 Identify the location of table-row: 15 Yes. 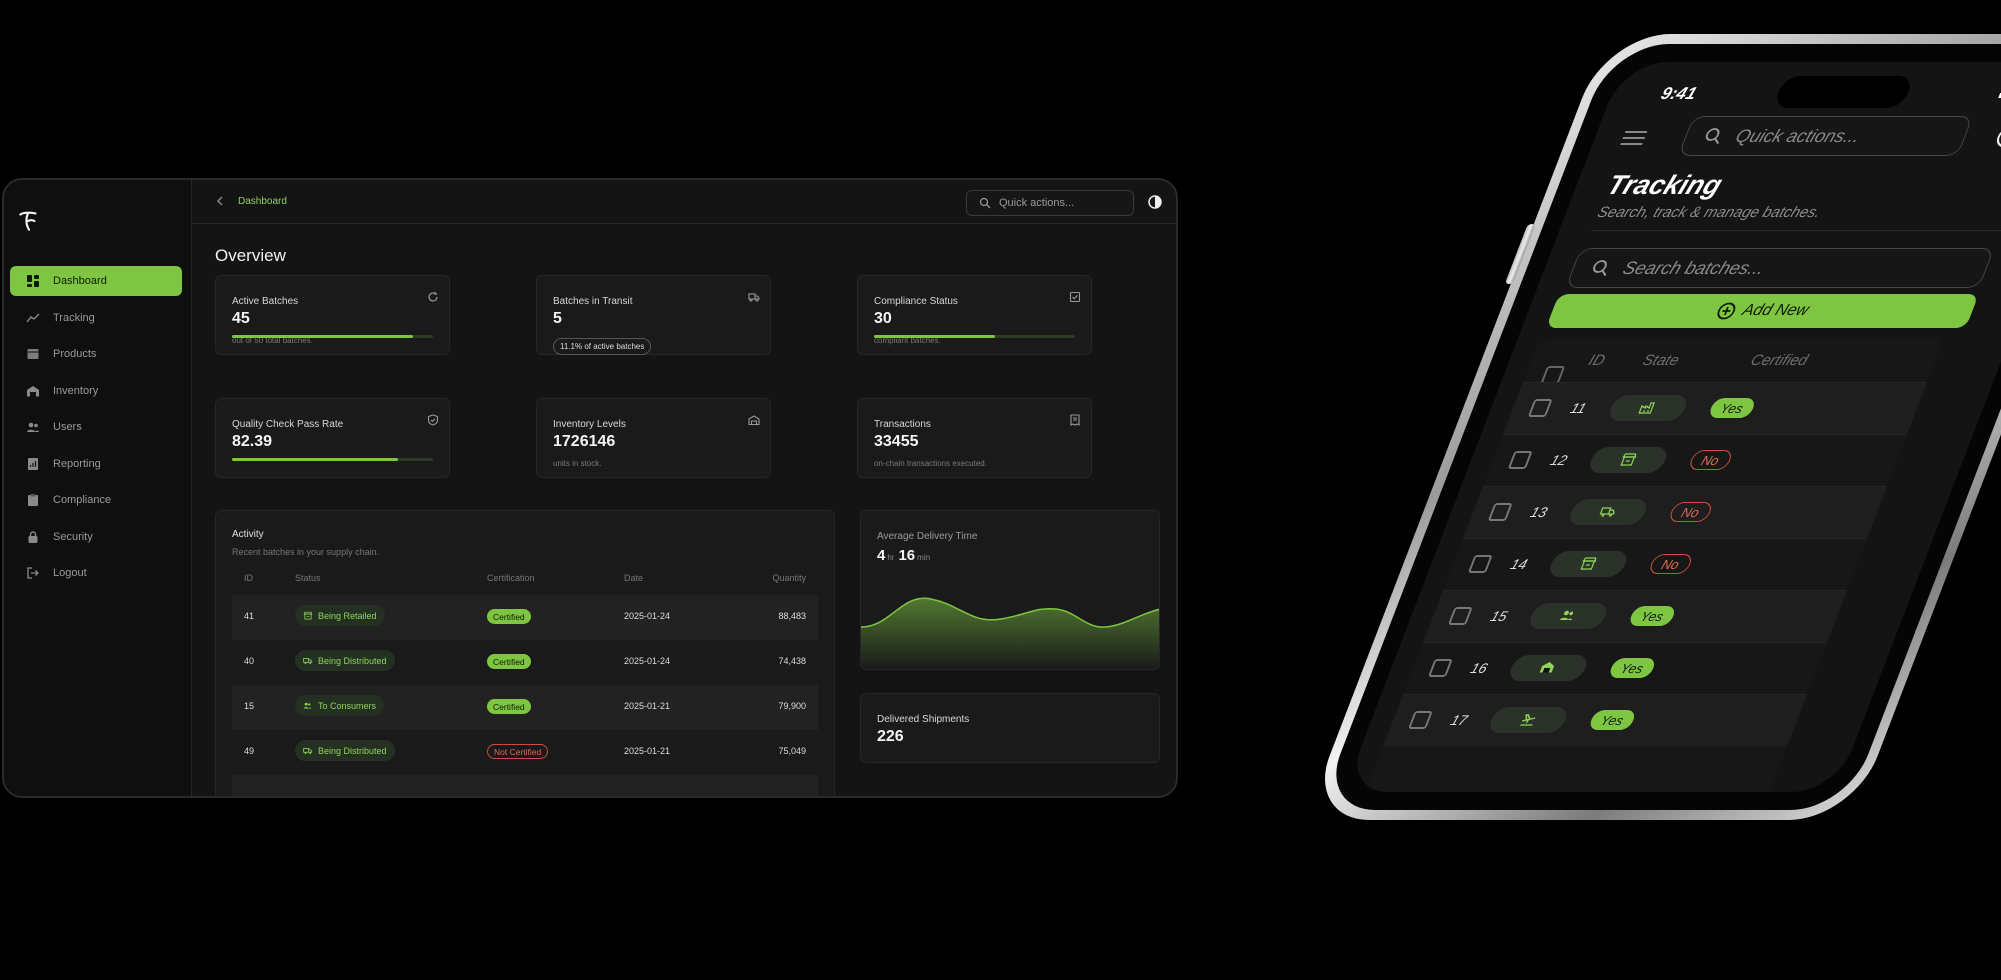
(1635, 616).